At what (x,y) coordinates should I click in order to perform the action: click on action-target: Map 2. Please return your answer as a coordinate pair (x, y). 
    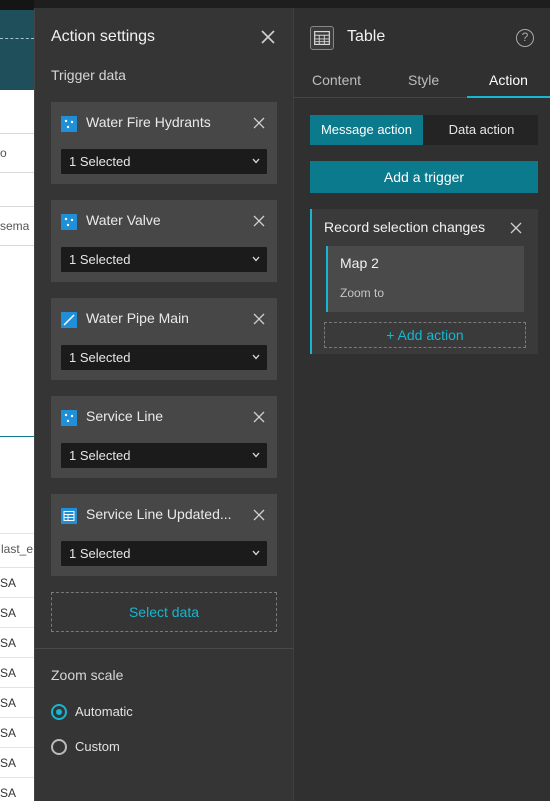
    Looking at the image, I should click on (359, 263).